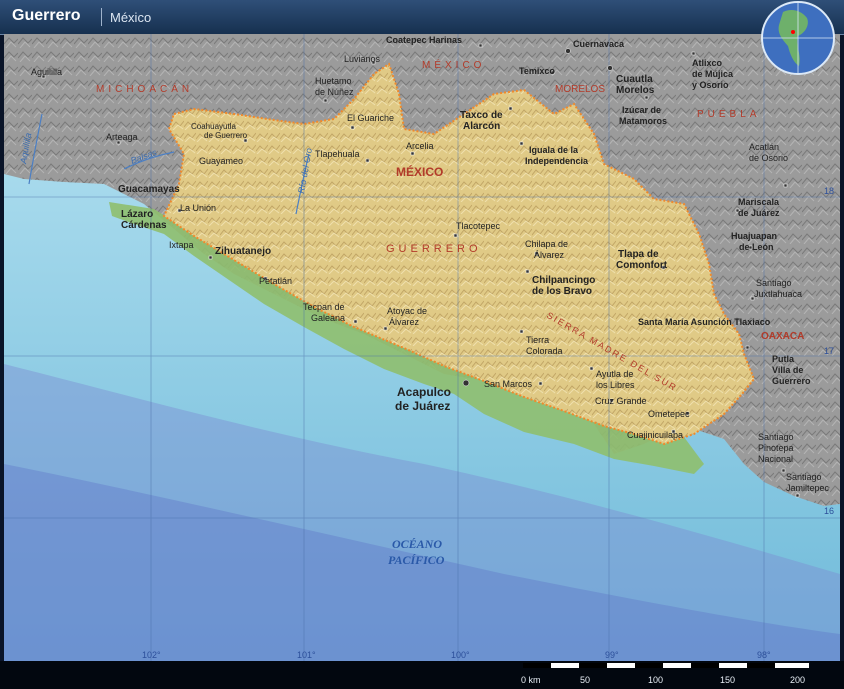  I want to click on city-label: Atlixco, so click(707, 63).